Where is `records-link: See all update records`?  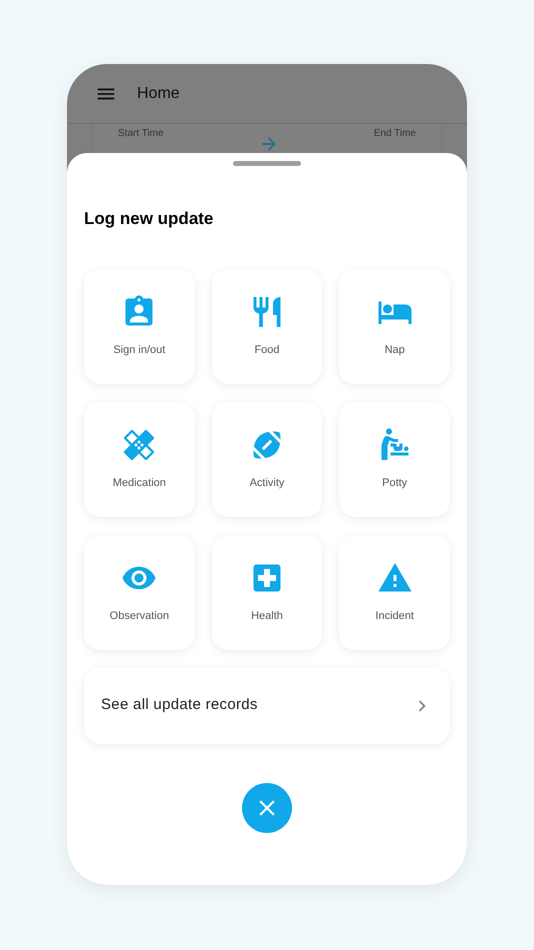 records-link: See all update records is located at coordinates (267, 706).